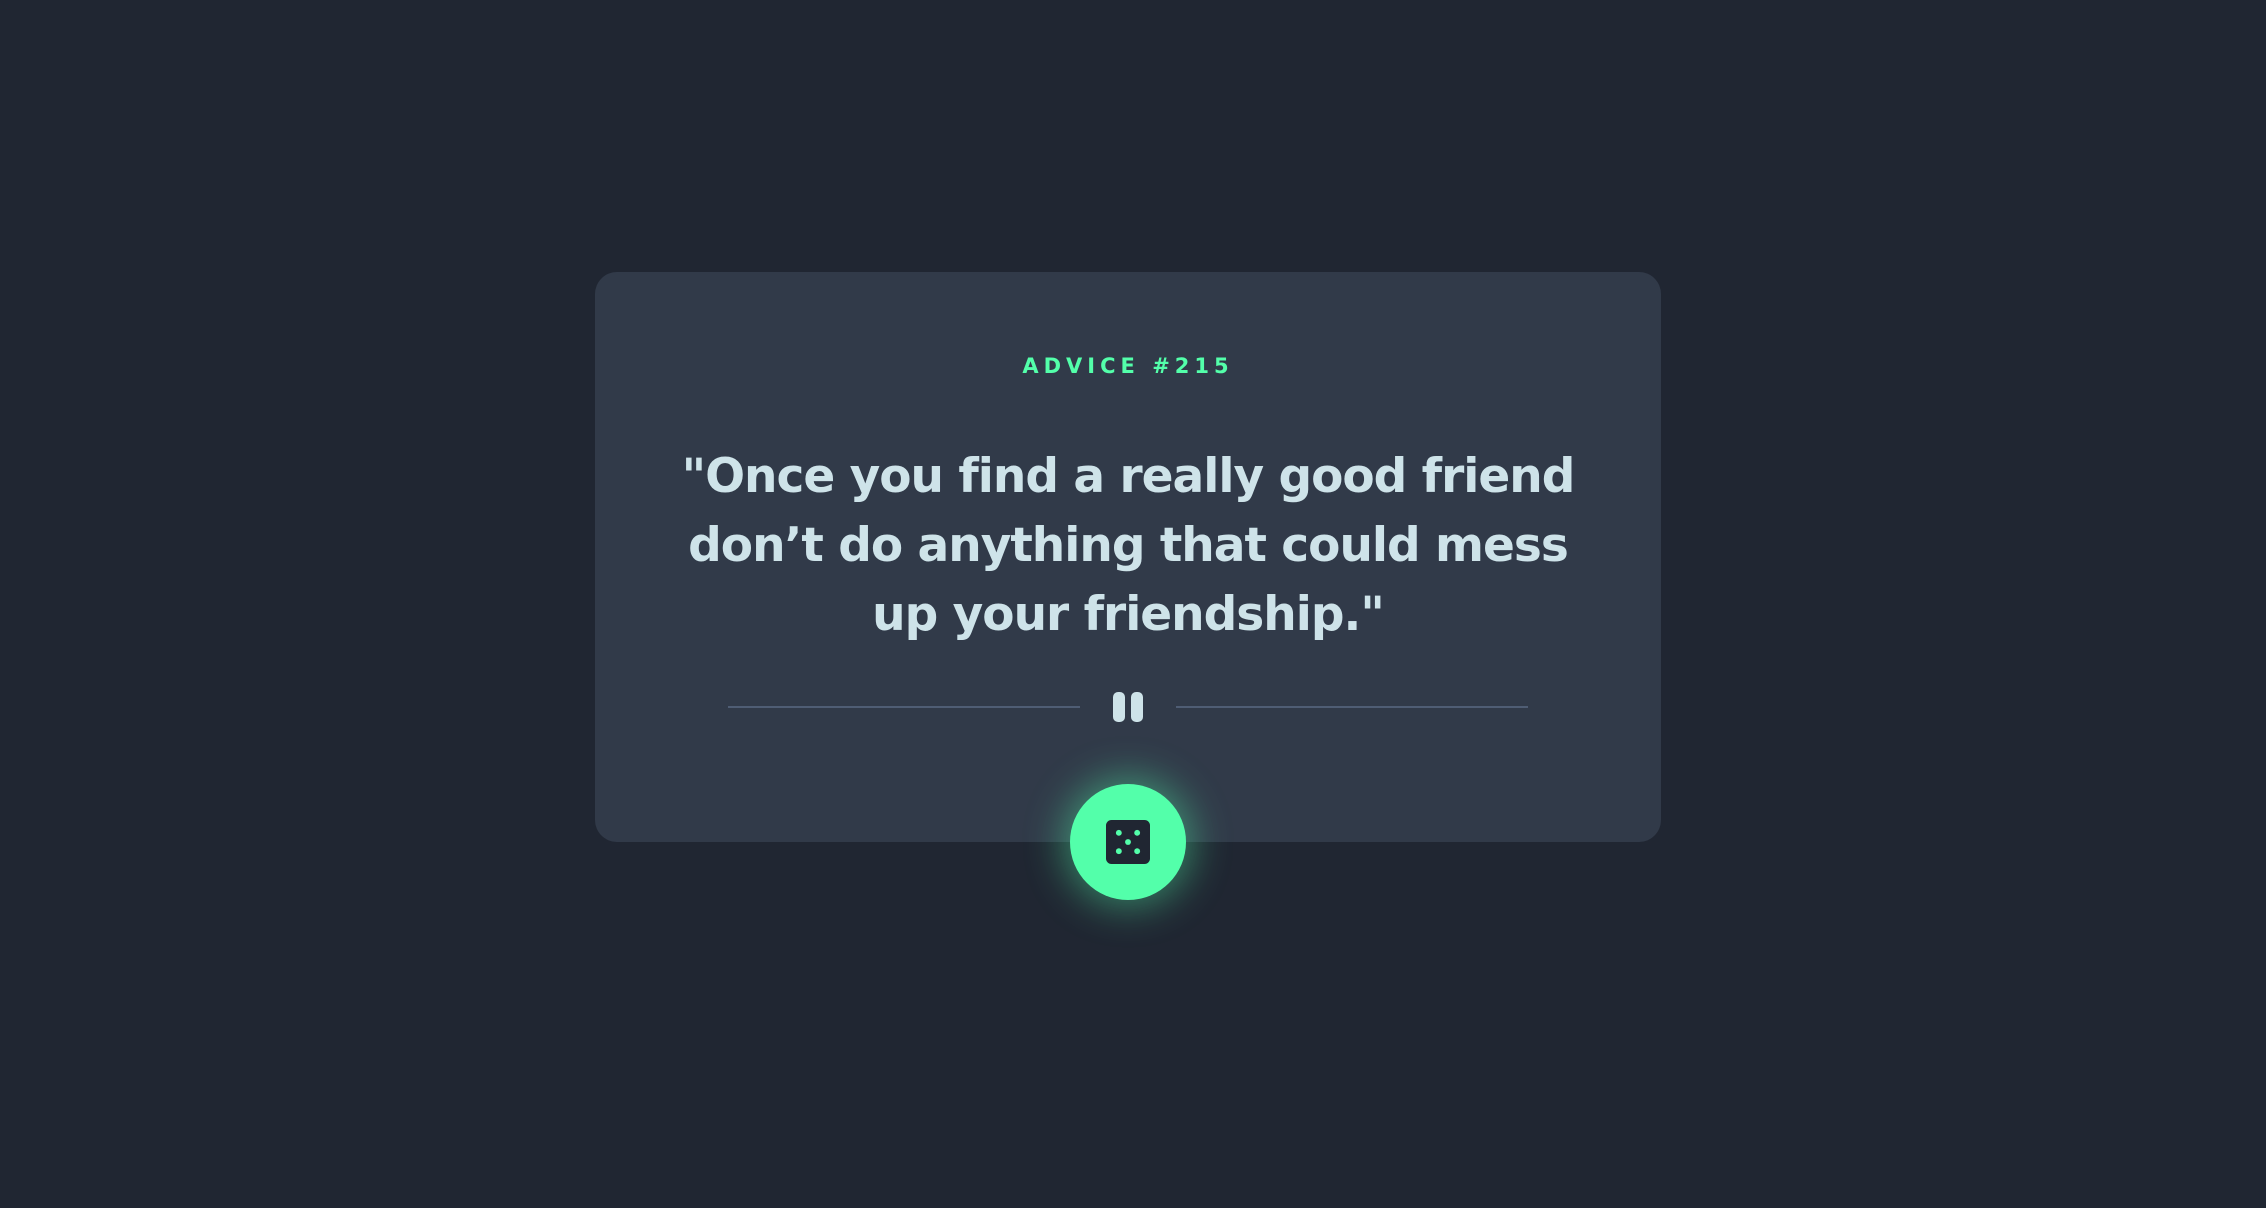  I want to click on divider-line-left, so click(904, 707).